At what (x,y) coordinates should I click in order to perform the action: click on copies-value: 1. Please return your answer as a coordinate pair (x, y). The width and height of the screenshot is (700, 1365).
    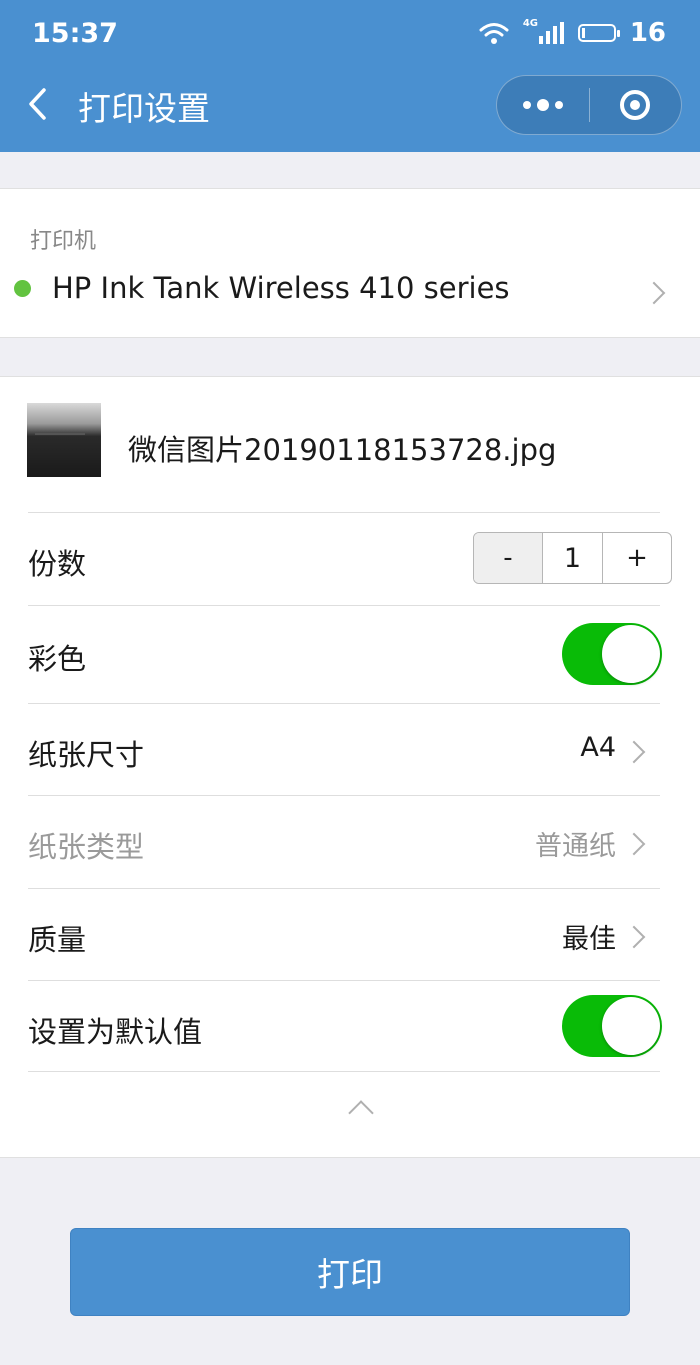
    Looking at the image, I should click on (572, 558).